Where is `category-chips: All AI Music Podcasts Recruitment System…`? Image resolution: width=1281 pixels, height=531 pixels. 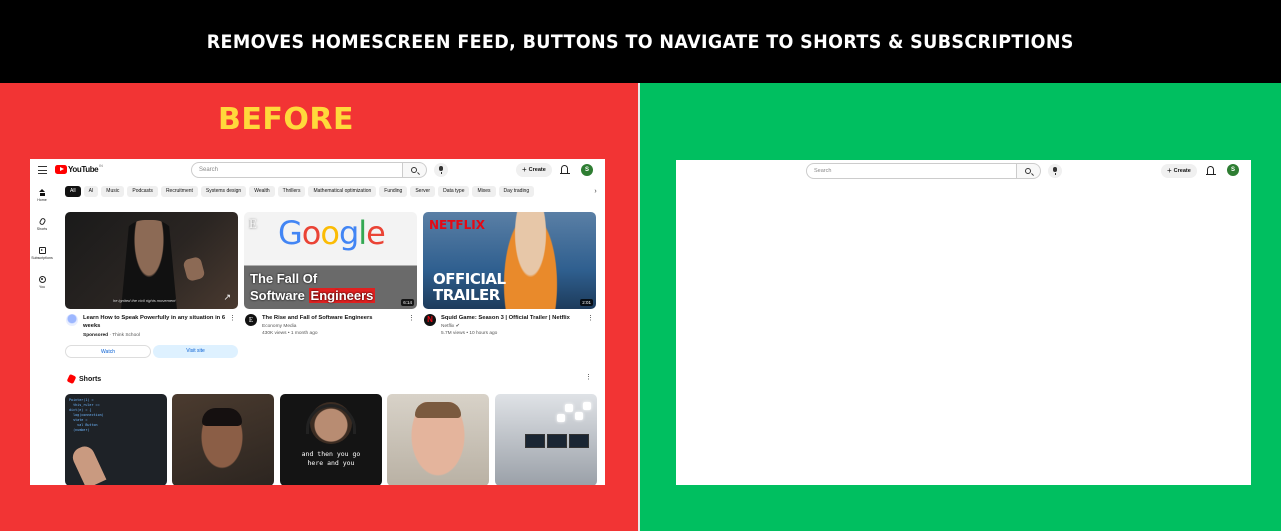 category-chips: All AI Music Podcasts Recruitment System… is located at coordinates (300, 191).